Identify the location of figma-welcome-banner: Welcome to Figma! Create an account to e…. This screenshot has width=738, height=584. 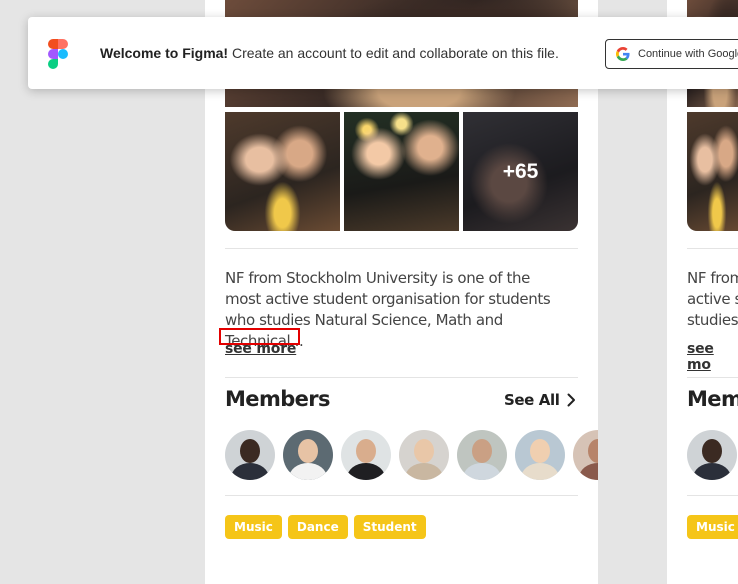
(383, 53).